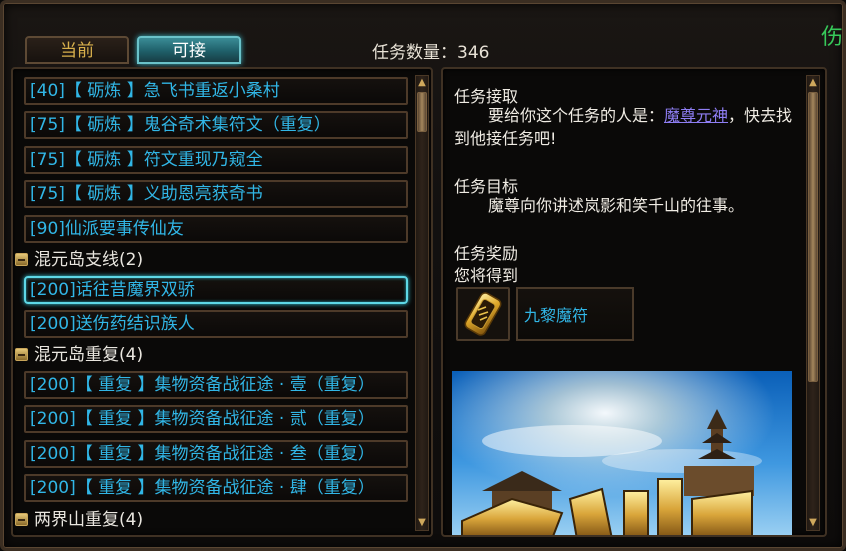 The image size is (846, 551). Describe the element at coordinates (832, 37) in the screenshot. I see `corner-partial-text: 伤` at that location.